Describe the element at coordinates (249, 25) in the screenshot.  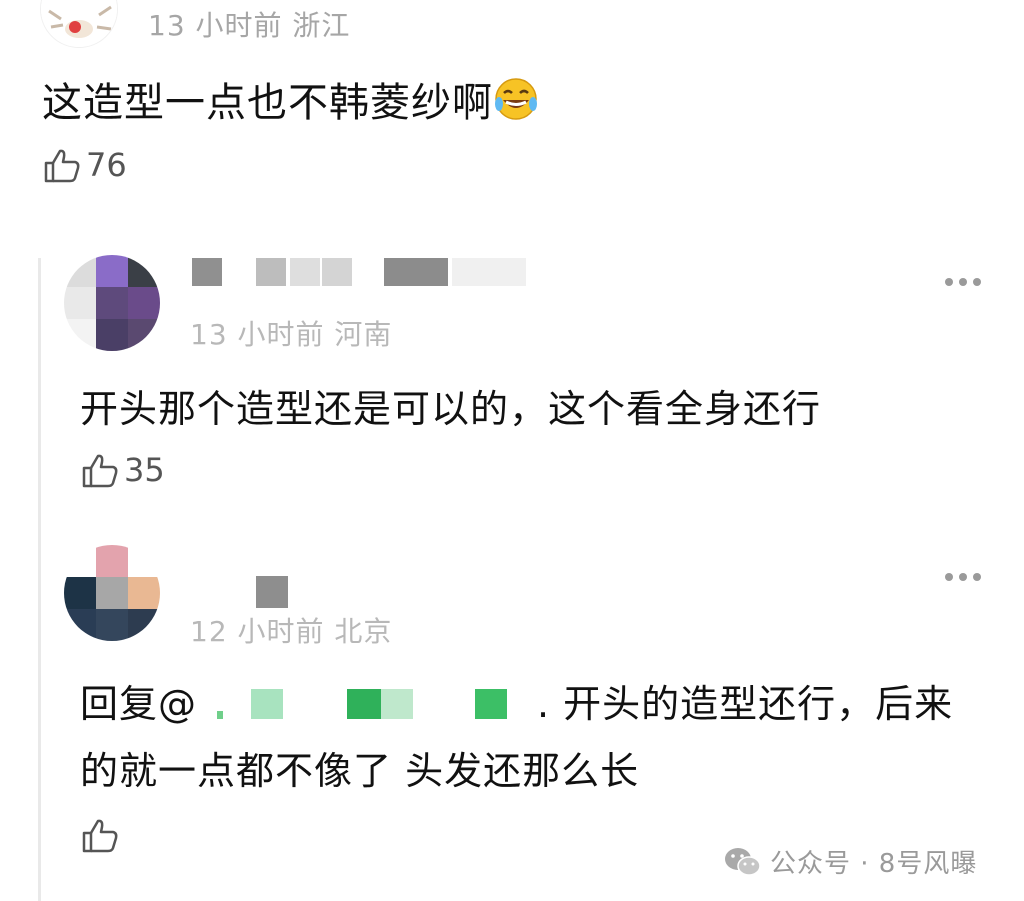
I see `top-comment-meta: 13 小时前 浙江` at that location.